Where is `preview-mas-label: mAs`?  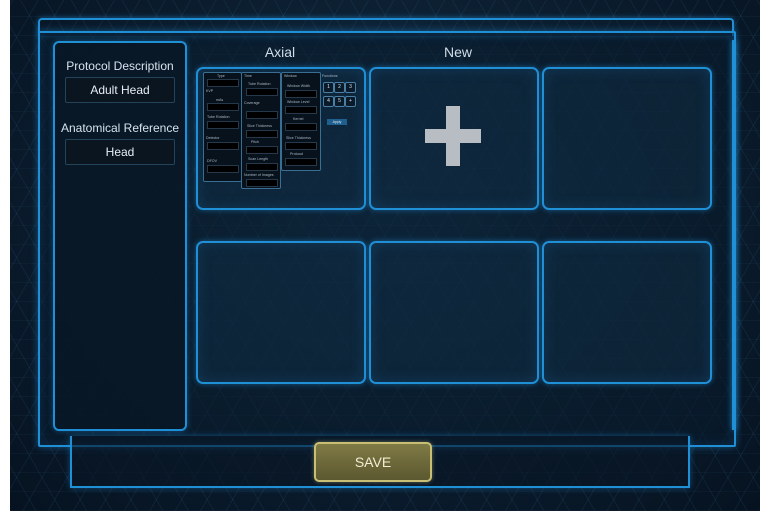 preview-mas-label: mAs is located at coordinates (220, 100).